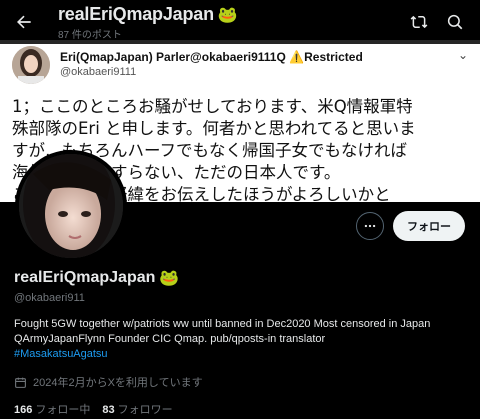 The height and width of the screenshot is (419, 480). I want to click on banner-author-handle: @okabaeri9111, so click(98, 72).